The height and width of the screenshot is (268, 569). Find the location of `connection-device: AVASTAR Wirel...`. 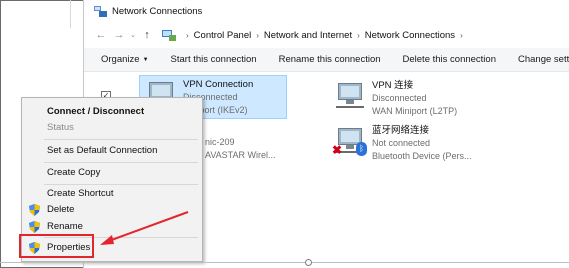

connection-device: AVASTAR Wirel... is located at coordinates (240, 155).